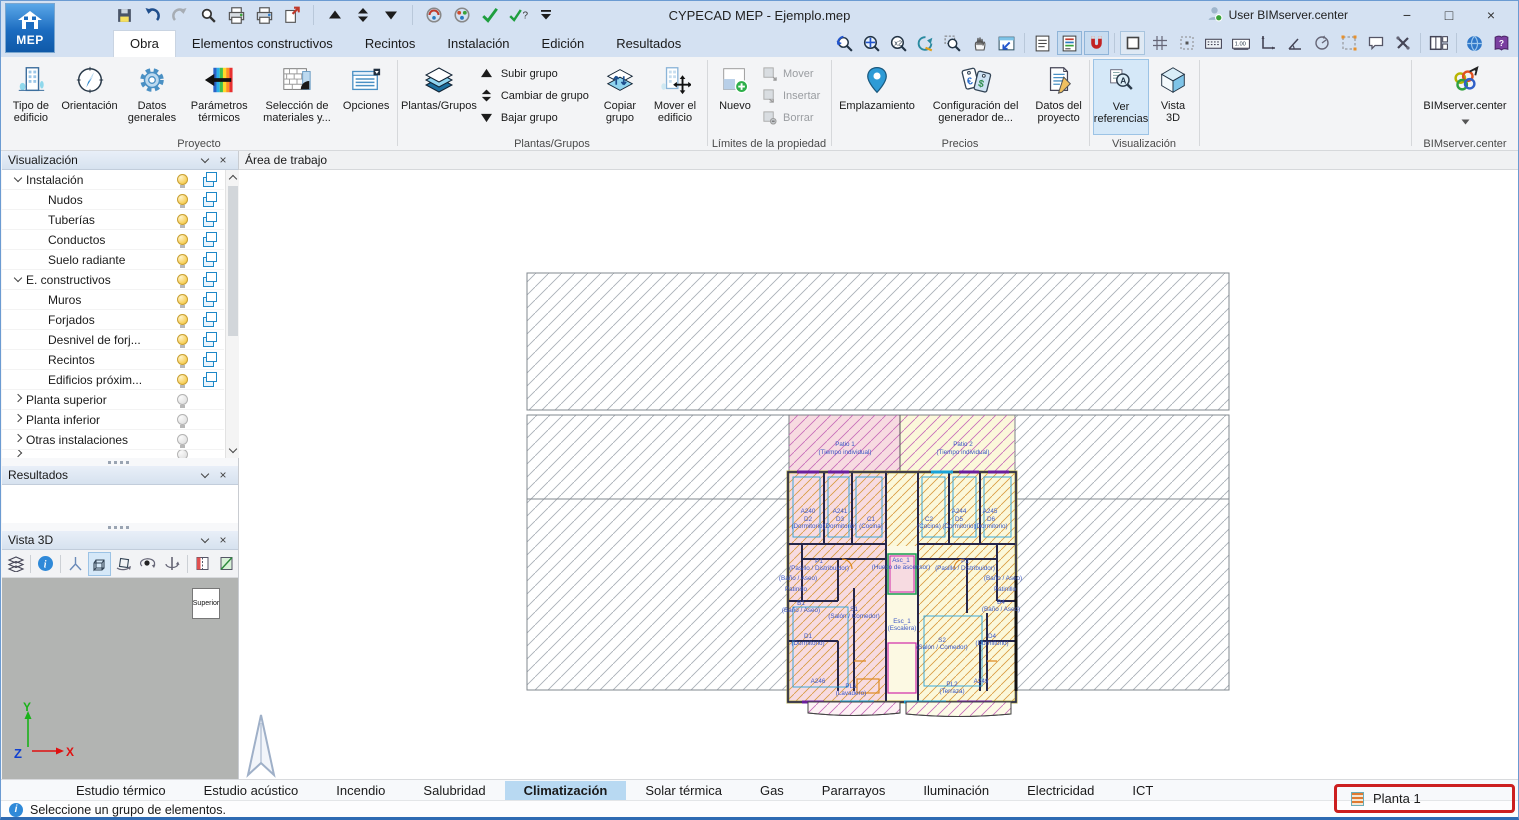  What do you see at coordinates (1348, 43) in the screenshot?
I see `selection-icon` at bounding box center [1348, 43].